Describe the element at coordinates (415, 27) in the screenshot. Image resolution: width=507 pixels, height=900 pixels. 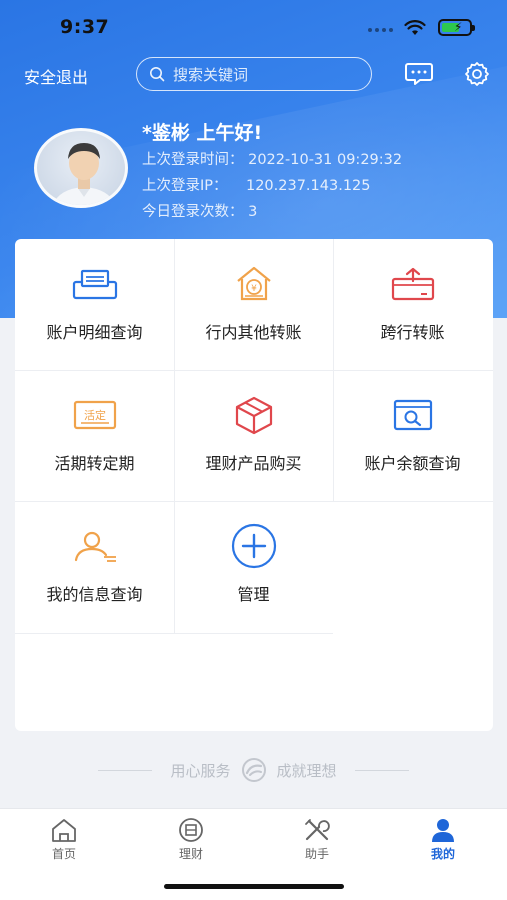
I see `wifi-icon` at that location.